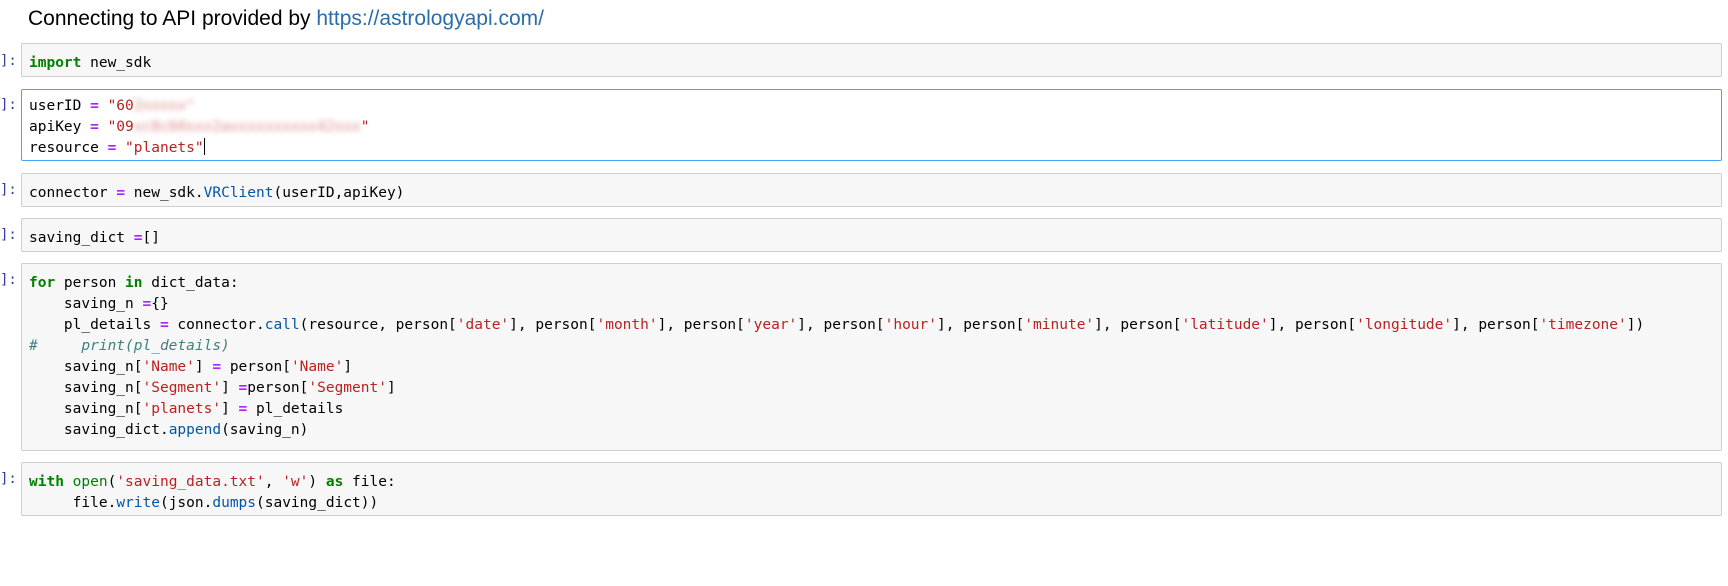  What do you see at coordinates (1635, 325) in the screenshot?
I see `code-text: ])` at bounding box center [1635, 325].